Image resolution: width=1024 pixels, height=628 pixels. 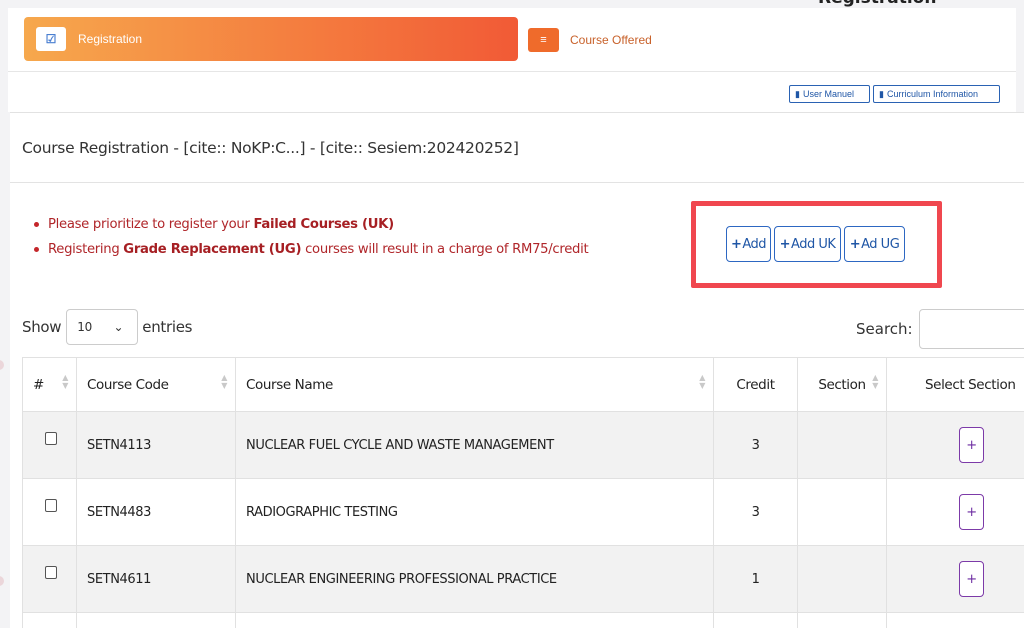 What do you see at coordinates (880, 244) in the screenshot?
I see `add-ug-label: Ad UG` at bounding box center [880, 244].